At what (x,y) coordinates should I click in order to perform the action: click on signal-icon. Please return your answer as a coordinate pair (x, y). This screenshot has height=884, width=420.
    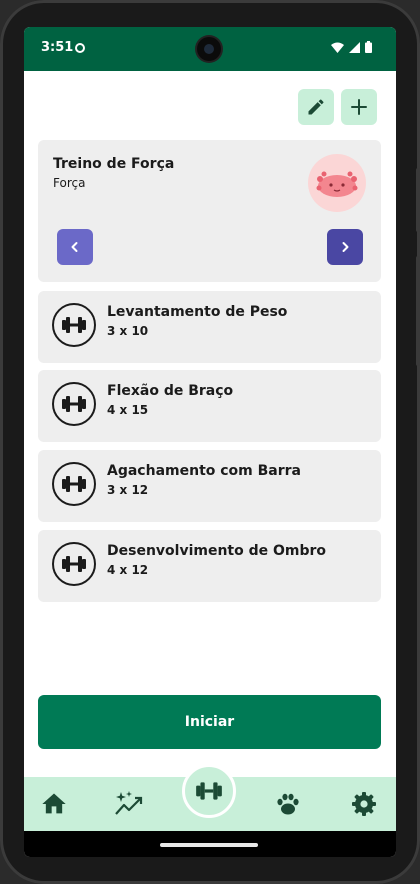
    Looking at the image, I should click on (354, 47).